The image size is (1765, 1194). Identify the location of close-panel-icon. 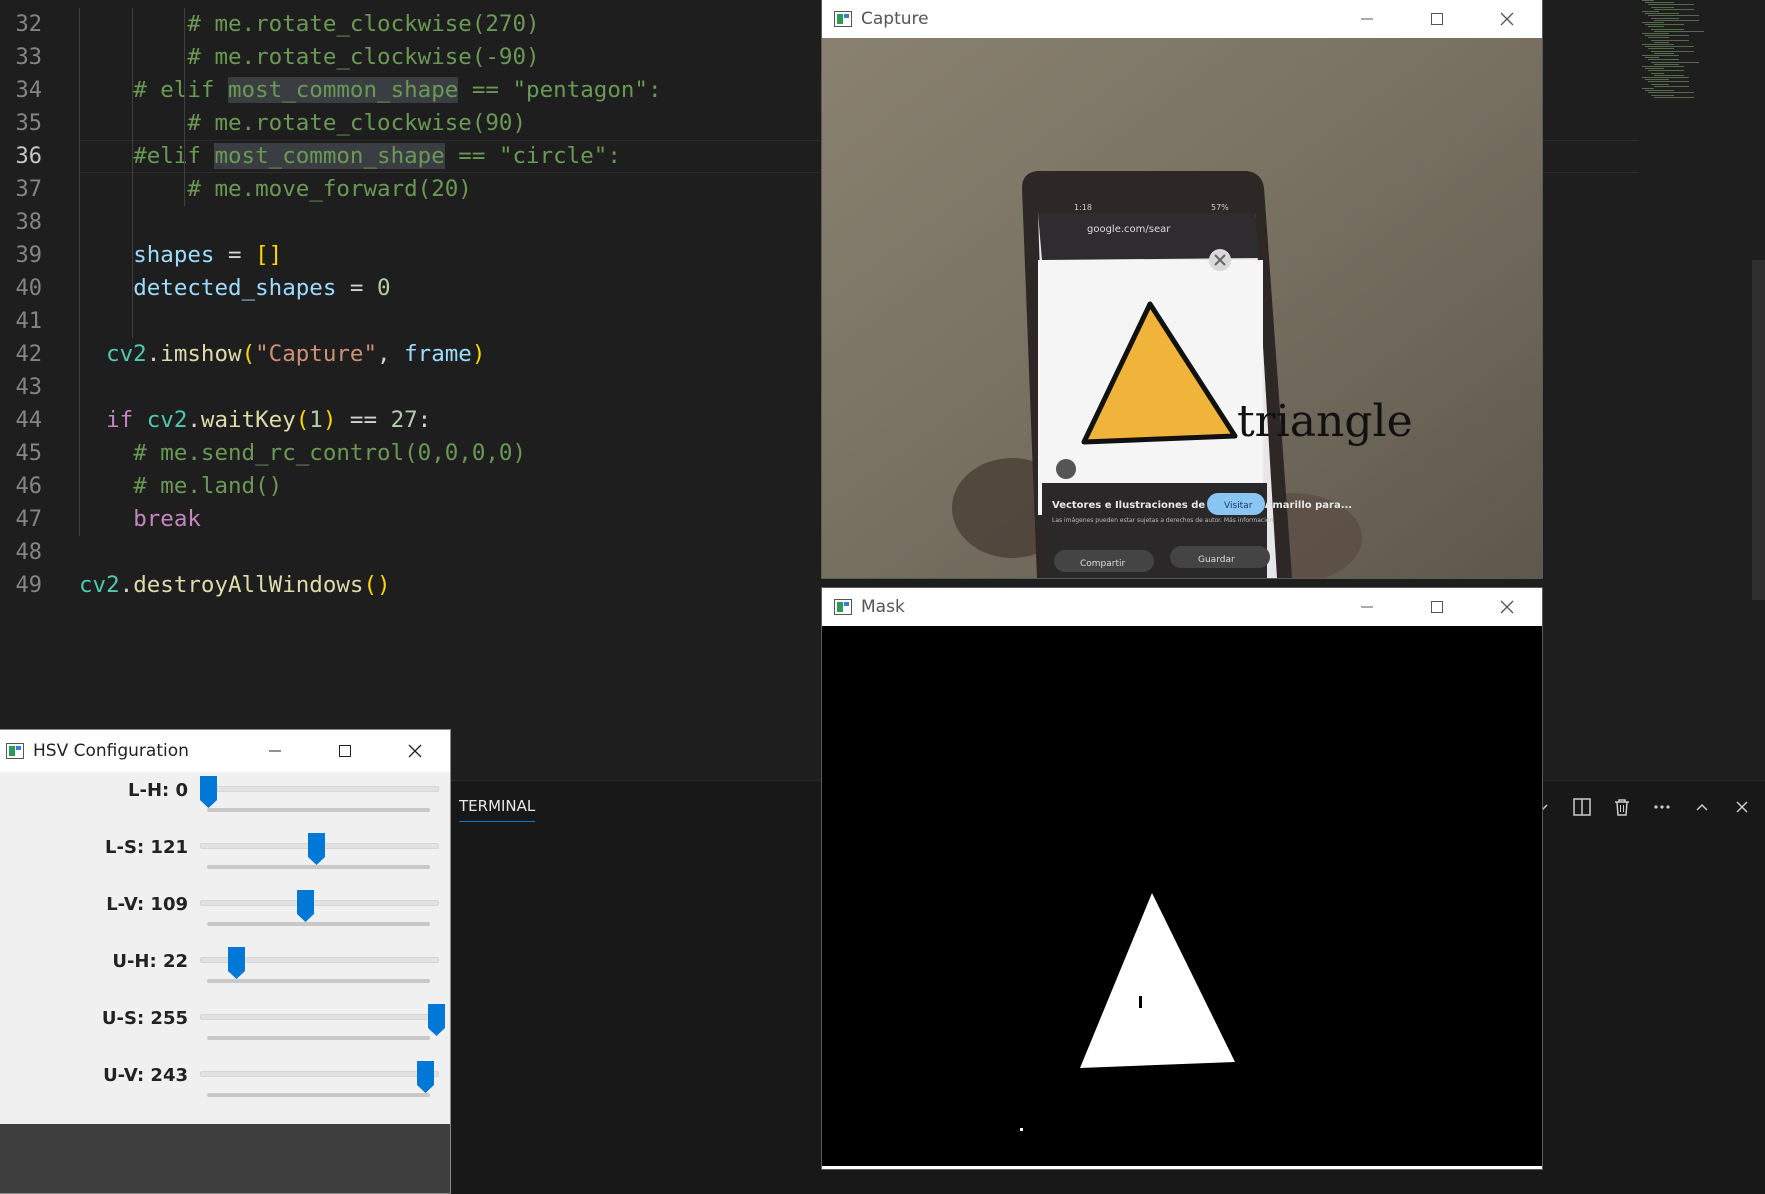
(1742, 807).